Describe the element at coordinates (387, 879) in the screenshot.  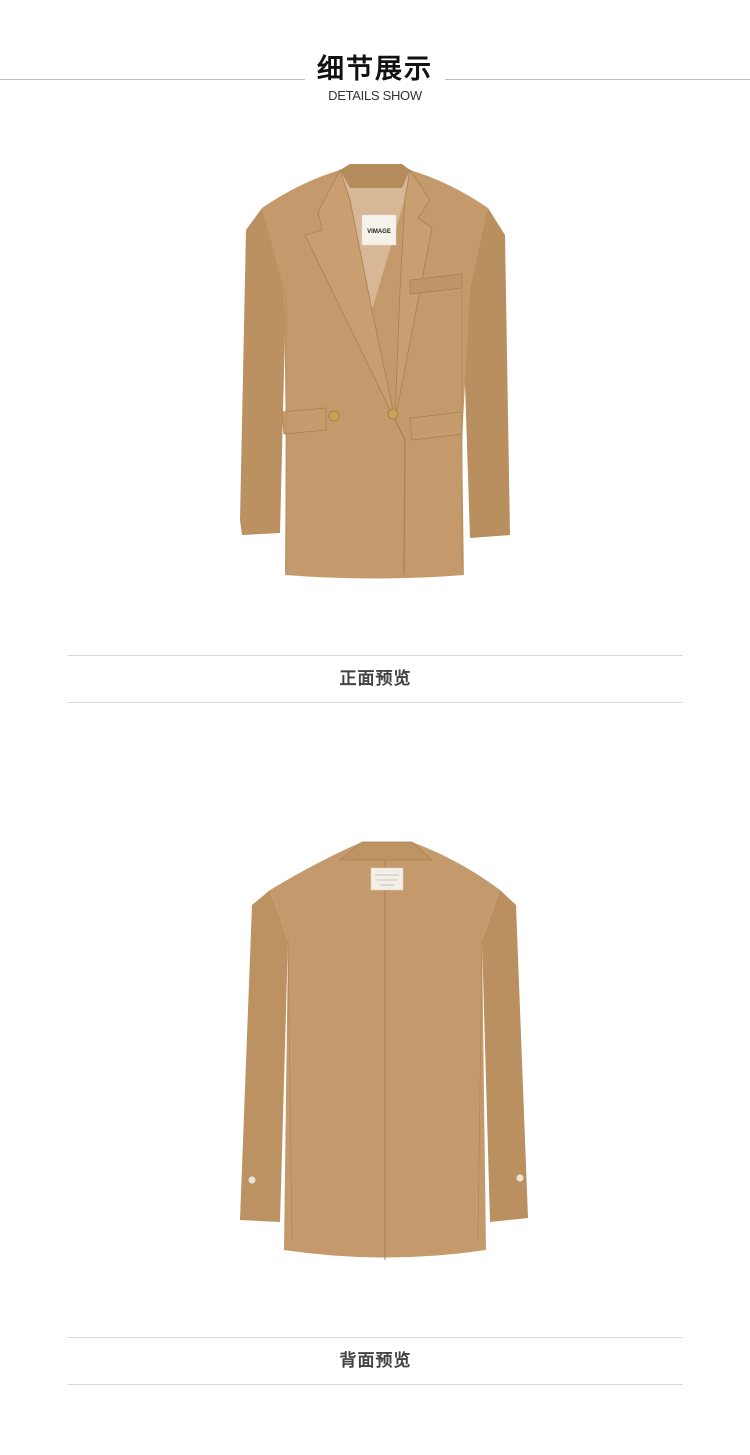
I see `back-label` at that location.